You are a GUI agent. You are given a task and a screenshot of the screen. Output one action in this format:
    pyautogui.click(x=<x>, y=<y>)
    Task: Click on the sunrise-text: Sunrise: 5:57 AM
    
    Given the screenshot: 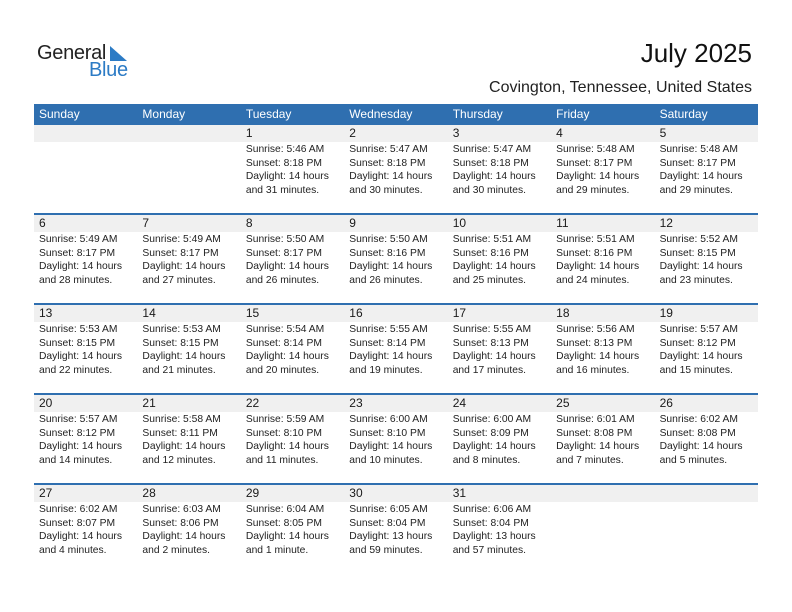 What is the action you would take?
    pyautogui.click(x=698, y=329)
    